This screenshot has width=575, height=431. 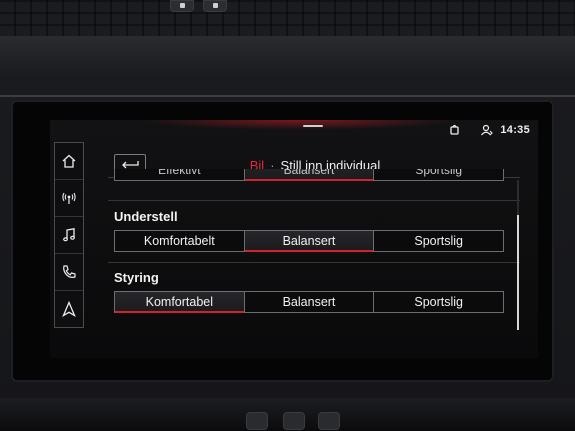 I want to click on option-komfortabel: Komfortabel, so click(x=179, y=302).